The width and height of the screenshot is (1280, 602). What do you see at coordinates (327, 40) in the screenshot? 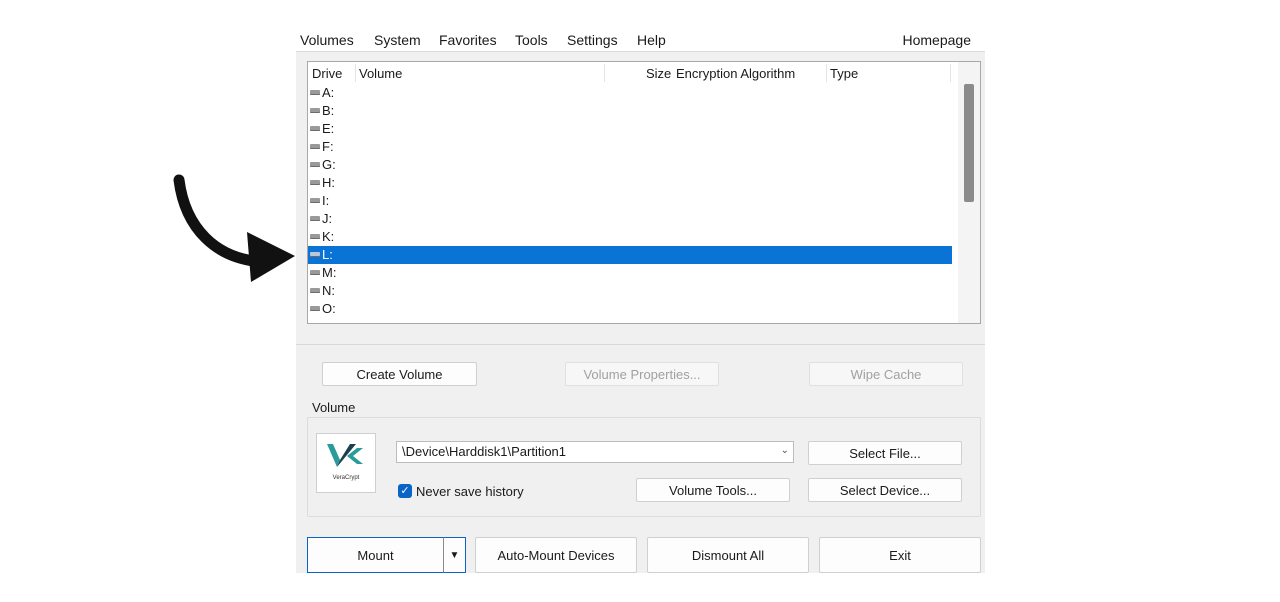
I see `menu-volumes: Volumes` at bounding box center [327, 40].